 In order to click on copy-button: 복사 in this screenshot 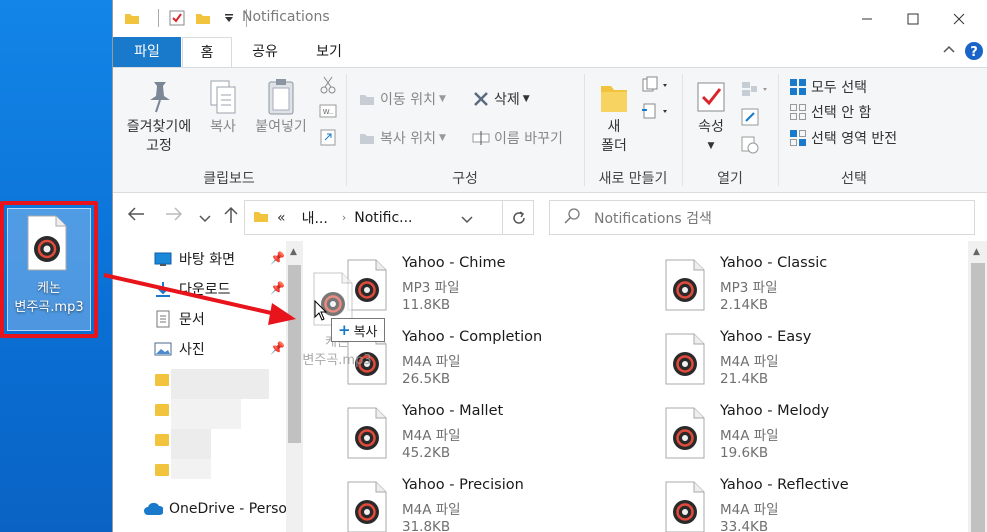, I will do `click(223, 106)`.